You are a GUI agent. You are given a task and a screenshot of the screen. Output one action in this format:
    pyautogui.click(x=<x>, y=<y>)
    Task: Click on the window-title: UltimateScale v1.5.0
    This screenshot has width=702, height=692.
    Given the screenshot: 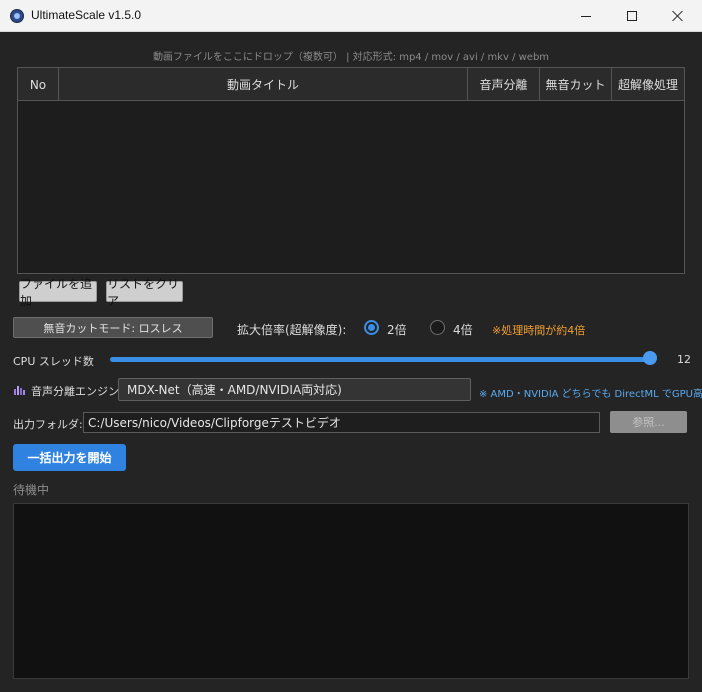 What is the action you would take?
    pyautogui.click(x=86, y=15)
    